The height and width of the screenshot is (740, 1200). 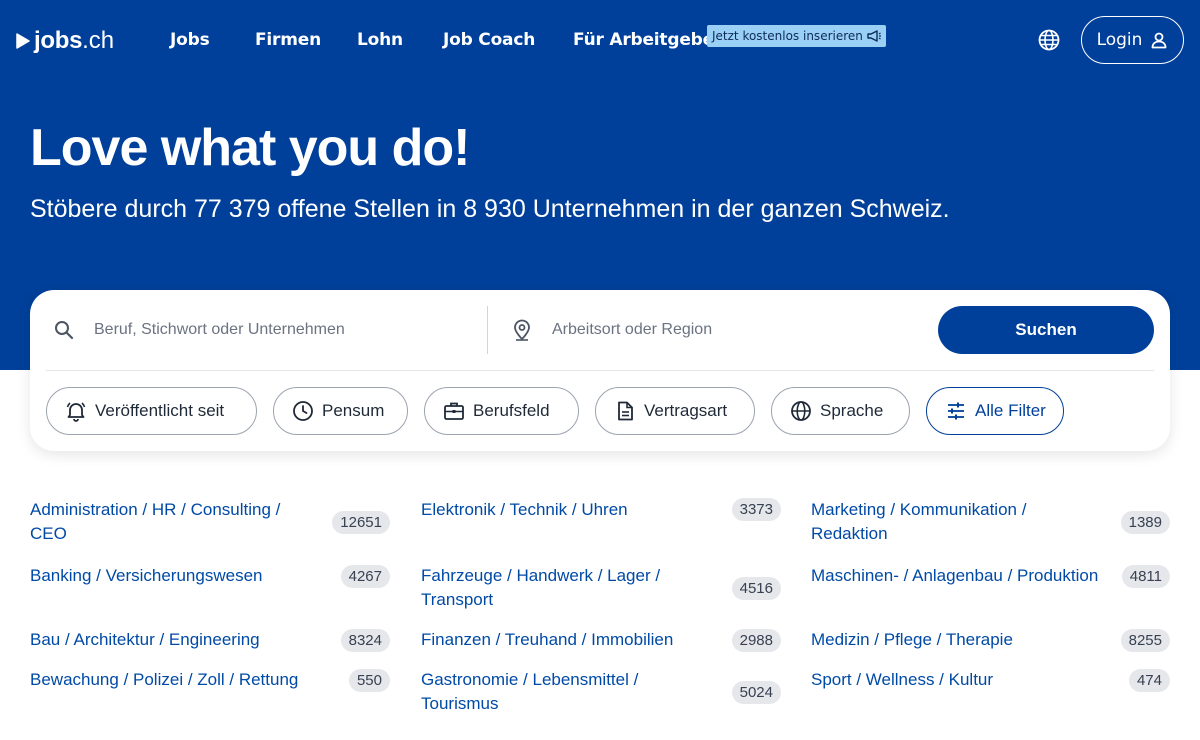 What do you see at coordinates (756, 692) in the screenshot?
I see `category-count: 5024` at bounding box center [756, 692].